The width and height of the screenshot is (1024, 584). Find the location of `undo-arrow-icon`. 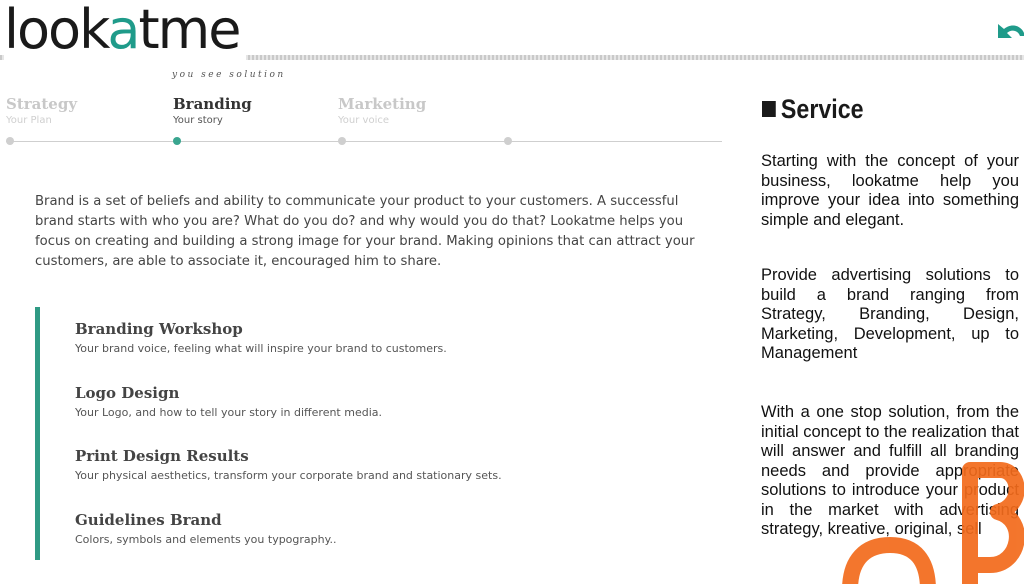

undo-arrow-icon is located at coordinates (1009, 31).